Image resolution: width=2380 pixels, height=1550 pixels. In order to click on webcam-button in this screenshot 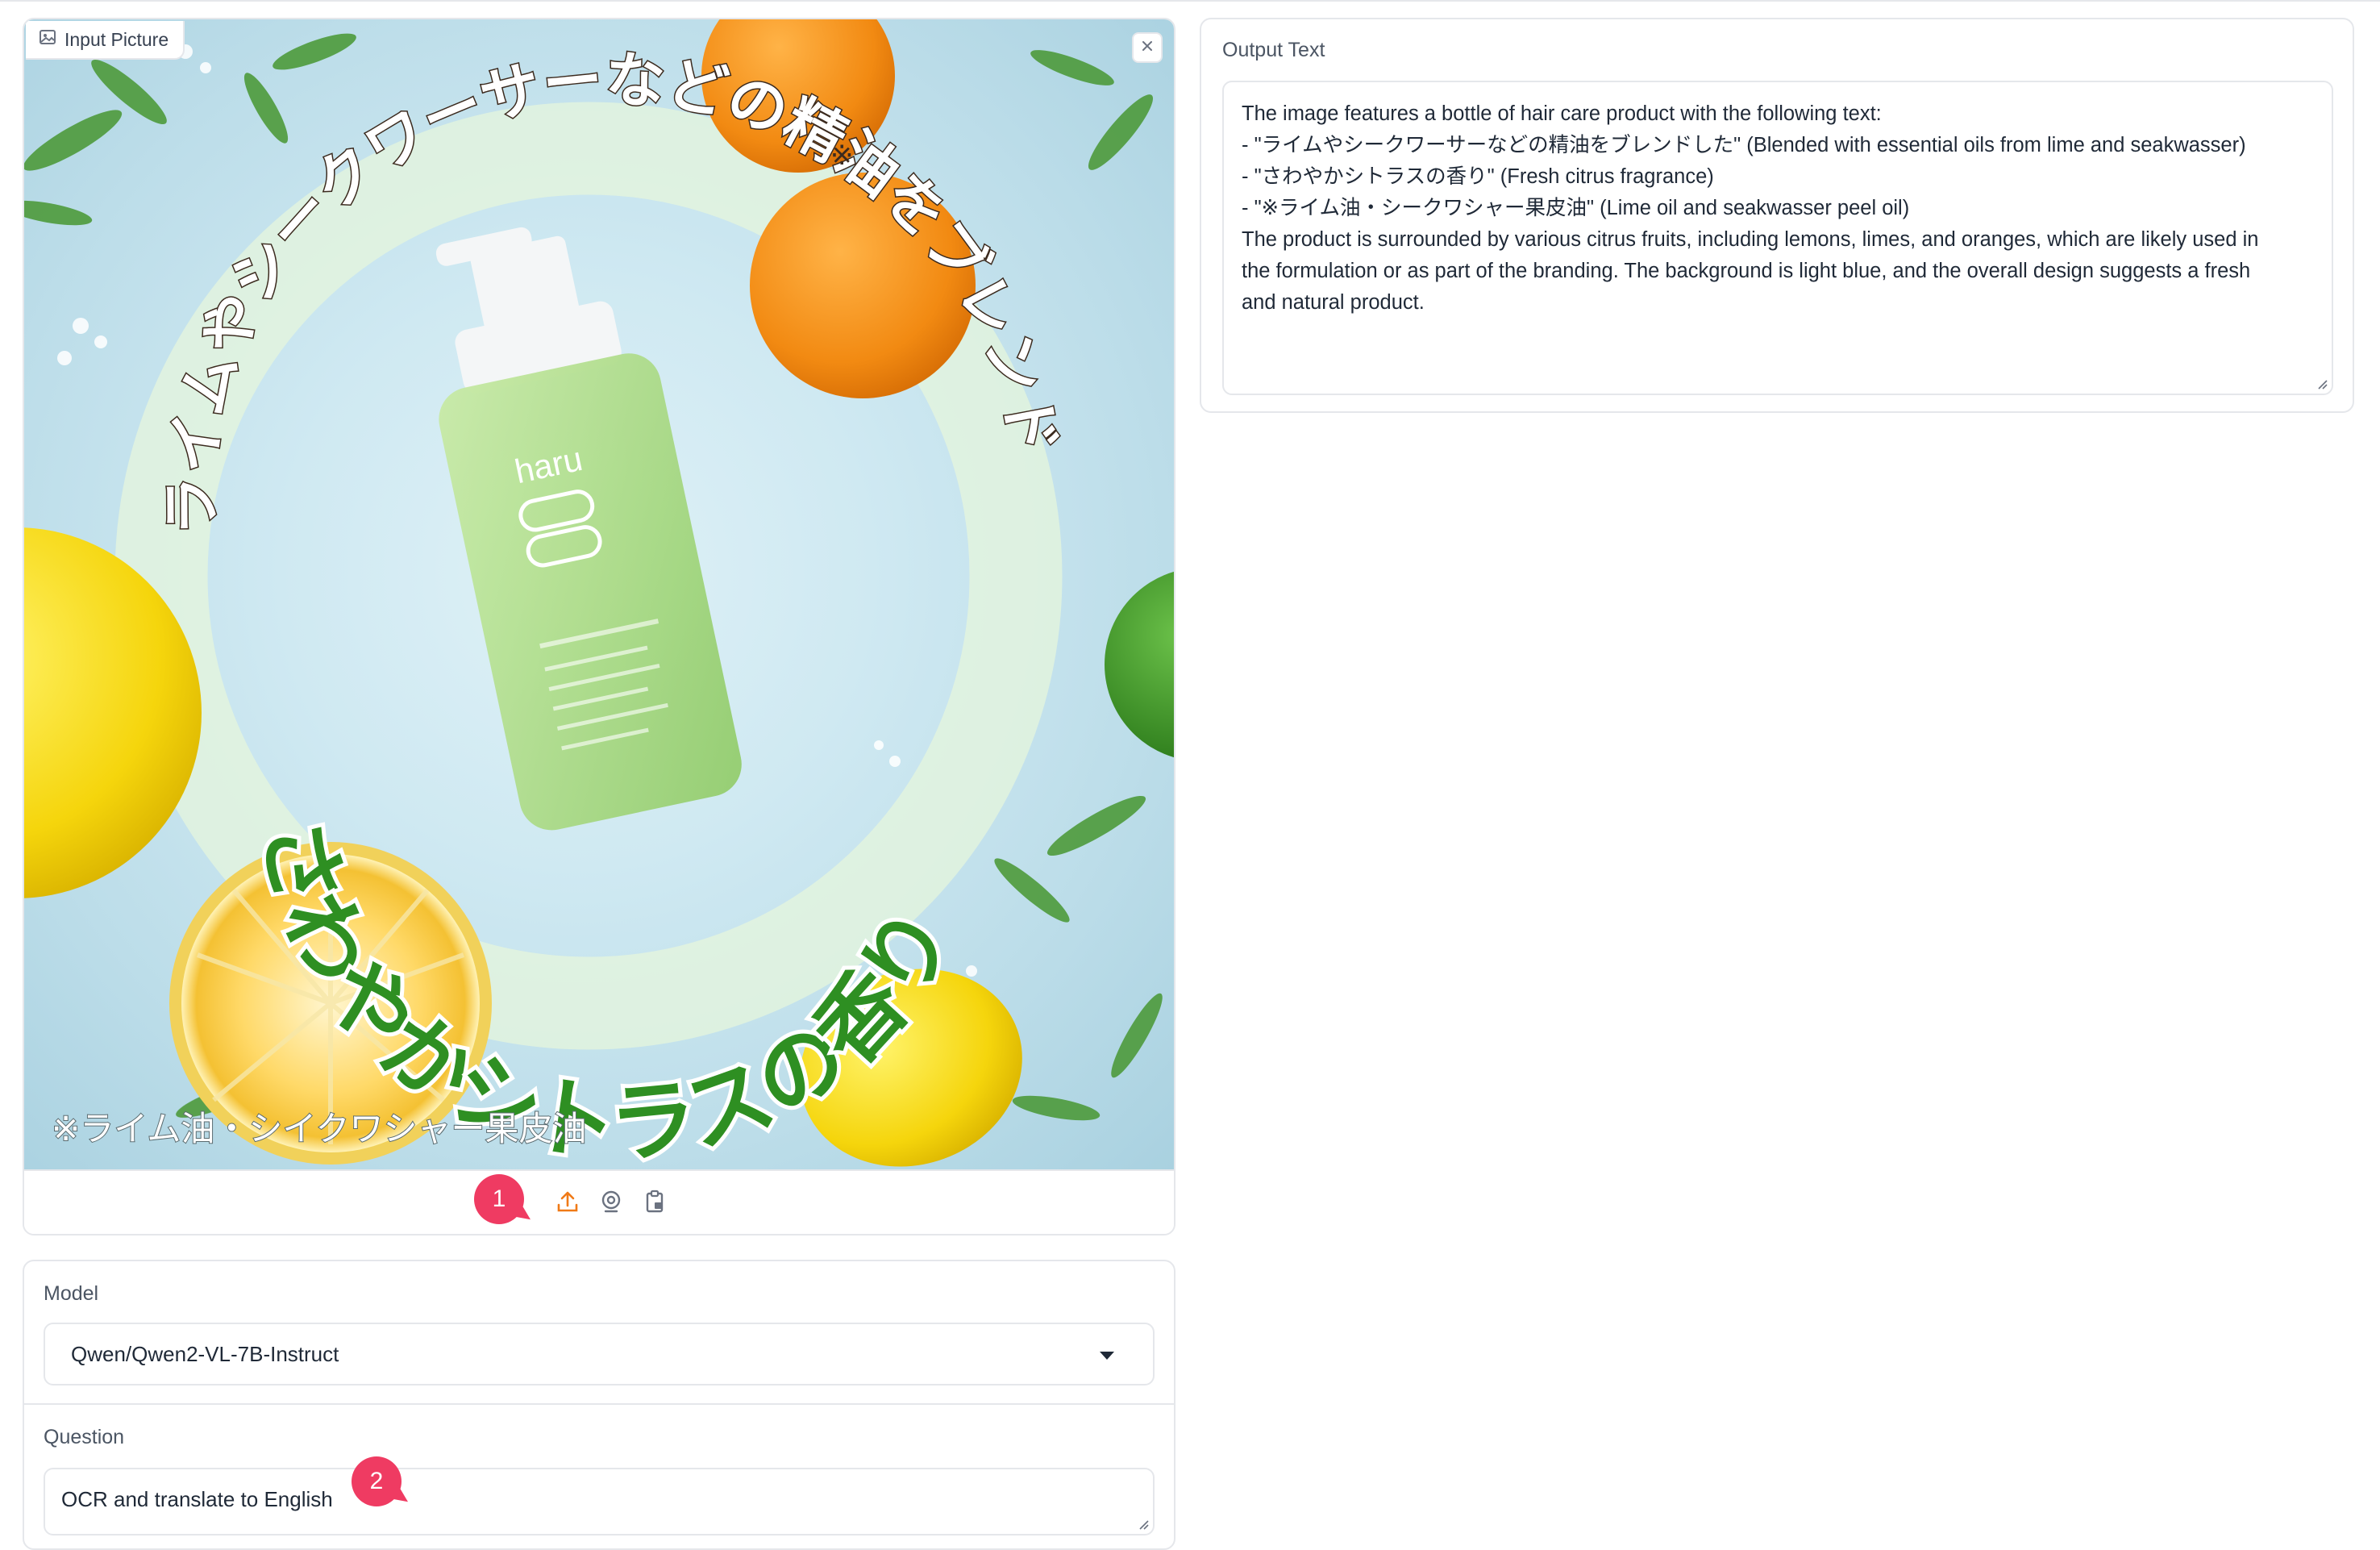, I will do `click(611, 1203)`.